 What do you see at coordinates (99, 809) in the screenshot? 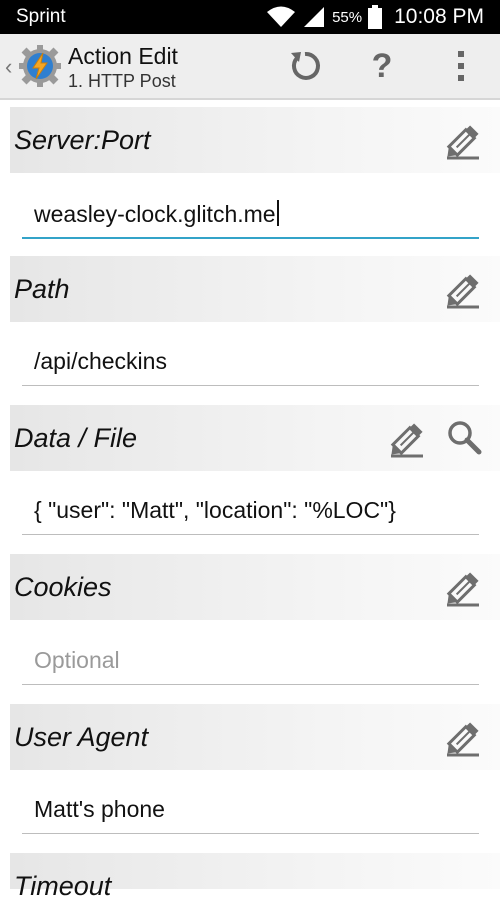
I see `user-agent-value: Matt's phone` at bounding box center [99, 809].